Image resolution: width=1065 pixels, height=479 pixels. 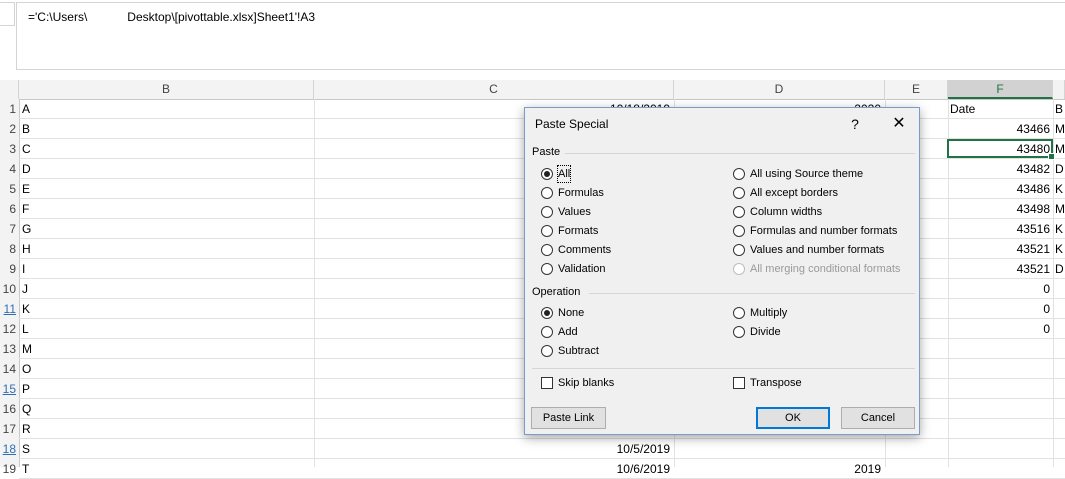 I want to click on row-header: 10, so click(x=9, y=289).